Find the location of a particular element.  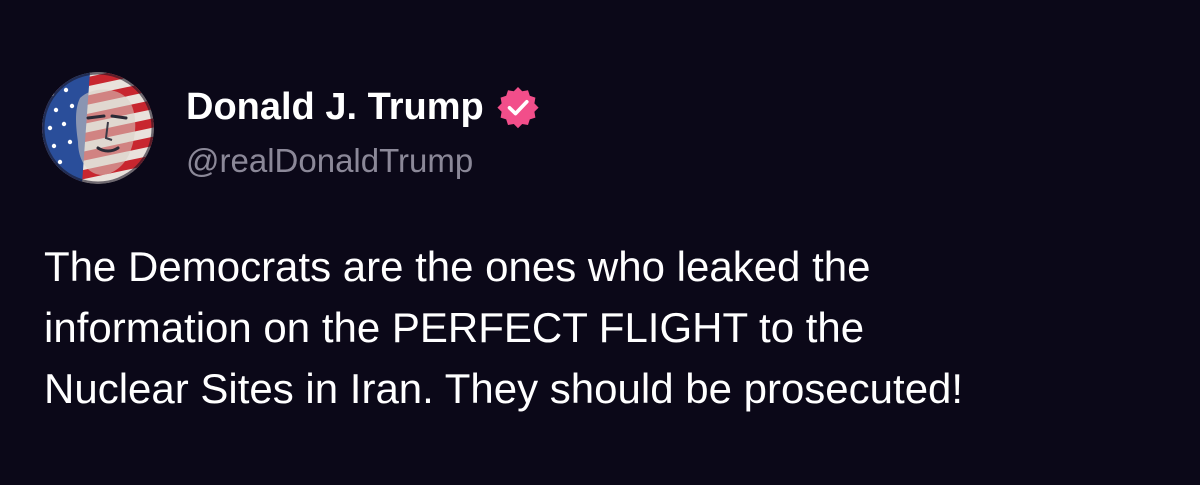

avatar-image is located at coordinates (98, 128).